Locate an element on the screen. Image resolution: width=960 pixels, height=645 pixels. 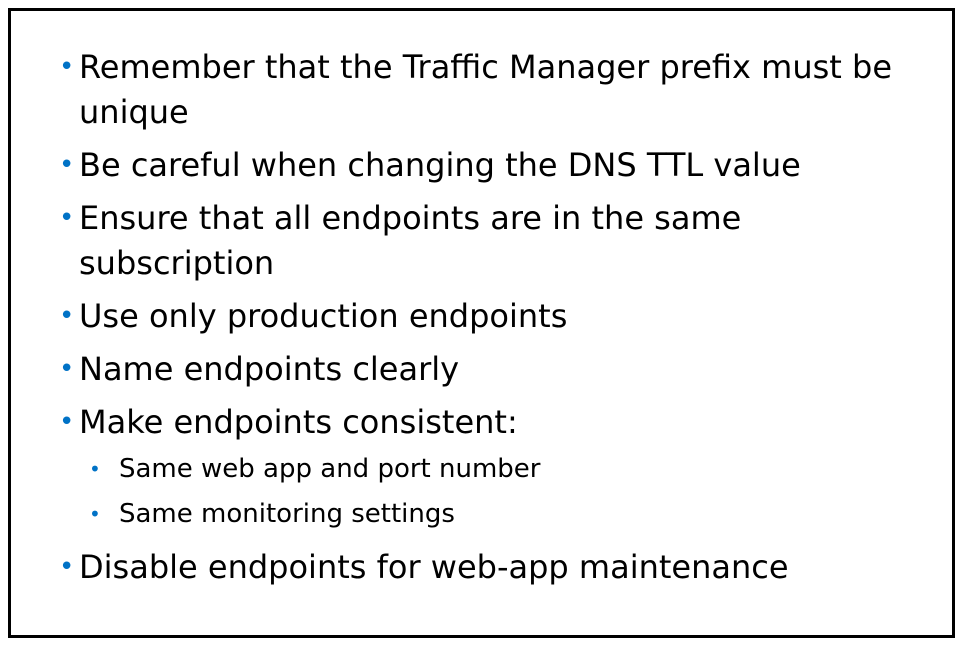
list-item-text: Make endpoints consistent: is located at coordinates (298, 422).